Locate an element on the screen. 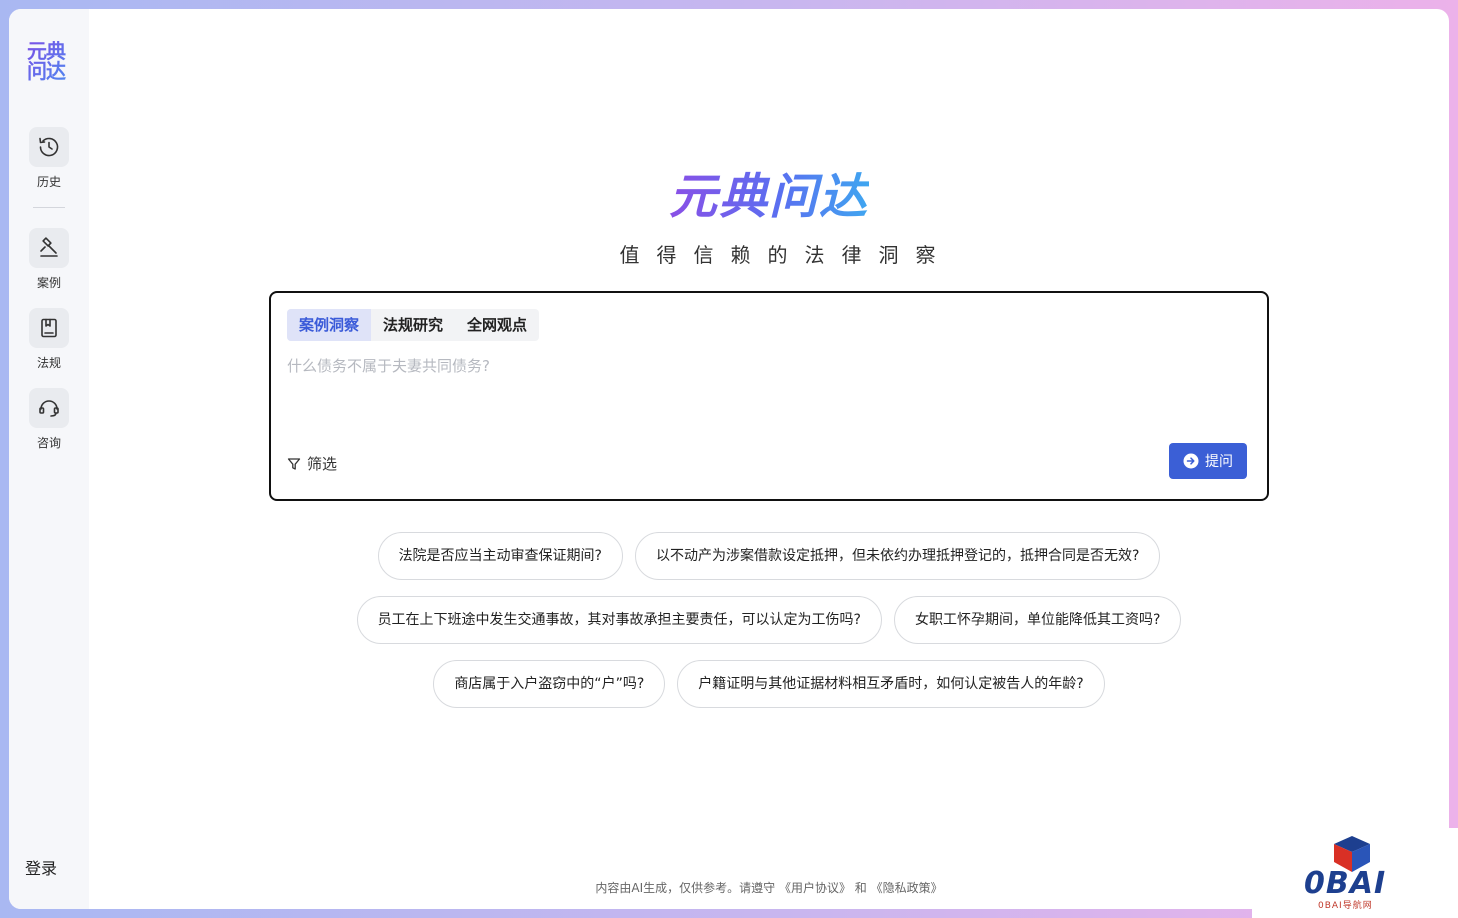 The width and height of the screenshot is (1458, 918). ask-label: 提问 is located at coordinates (1219, 462).